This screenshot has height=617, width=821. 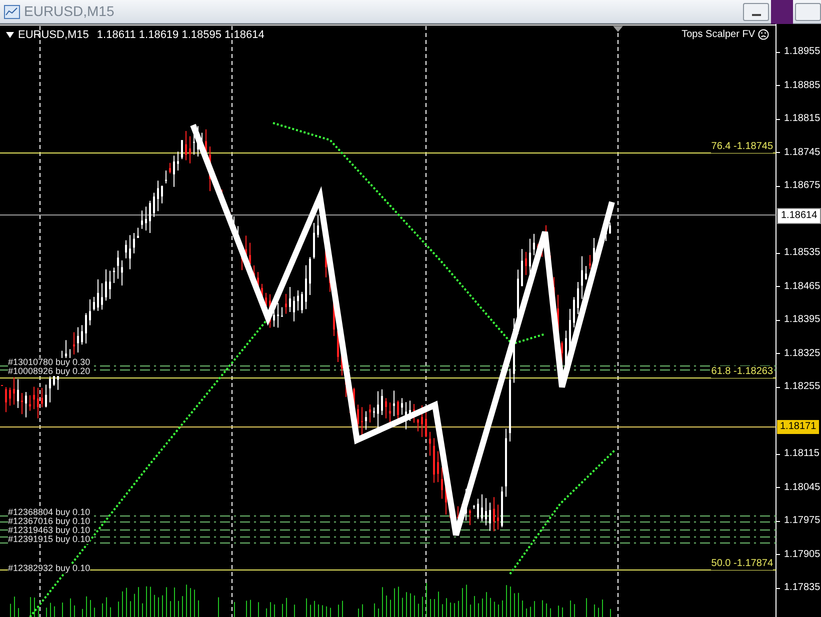 I want to click on price-axis-label: 1.18325, so click(x=802, y=353).